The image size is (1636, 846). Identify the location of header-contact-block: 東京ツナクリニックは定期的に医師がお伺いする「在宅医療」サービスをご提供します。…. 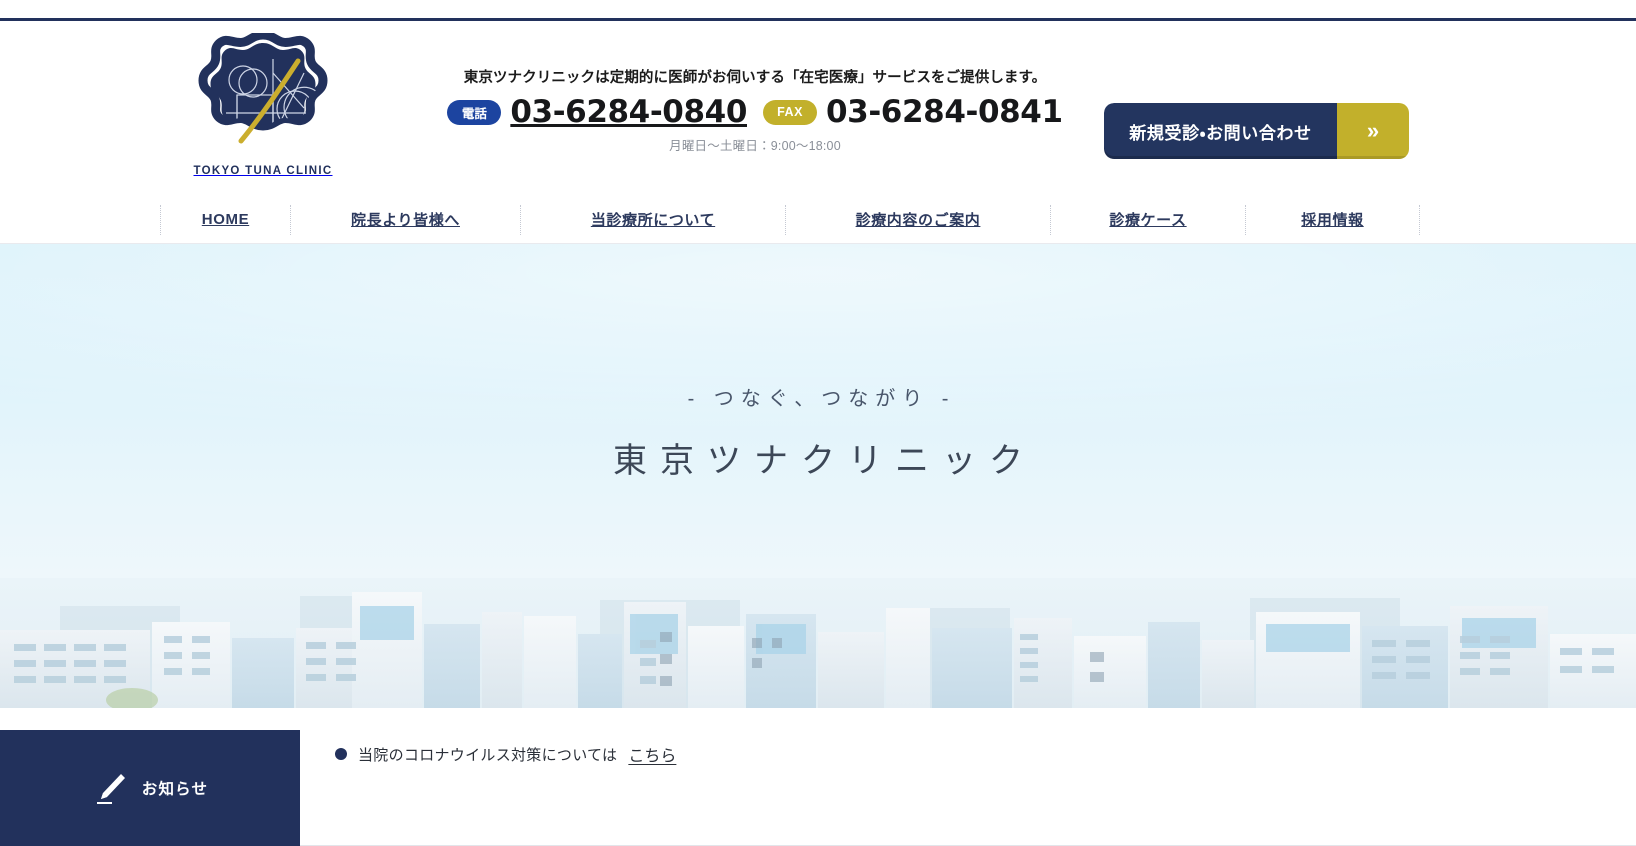
(755, 111).